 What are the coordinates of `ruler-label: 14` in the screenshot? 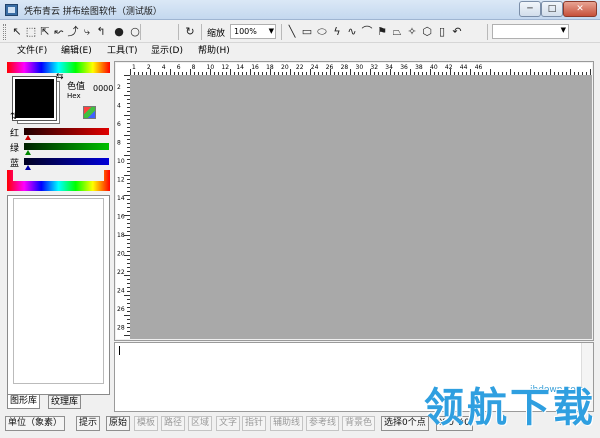 It's located at (121, 198).